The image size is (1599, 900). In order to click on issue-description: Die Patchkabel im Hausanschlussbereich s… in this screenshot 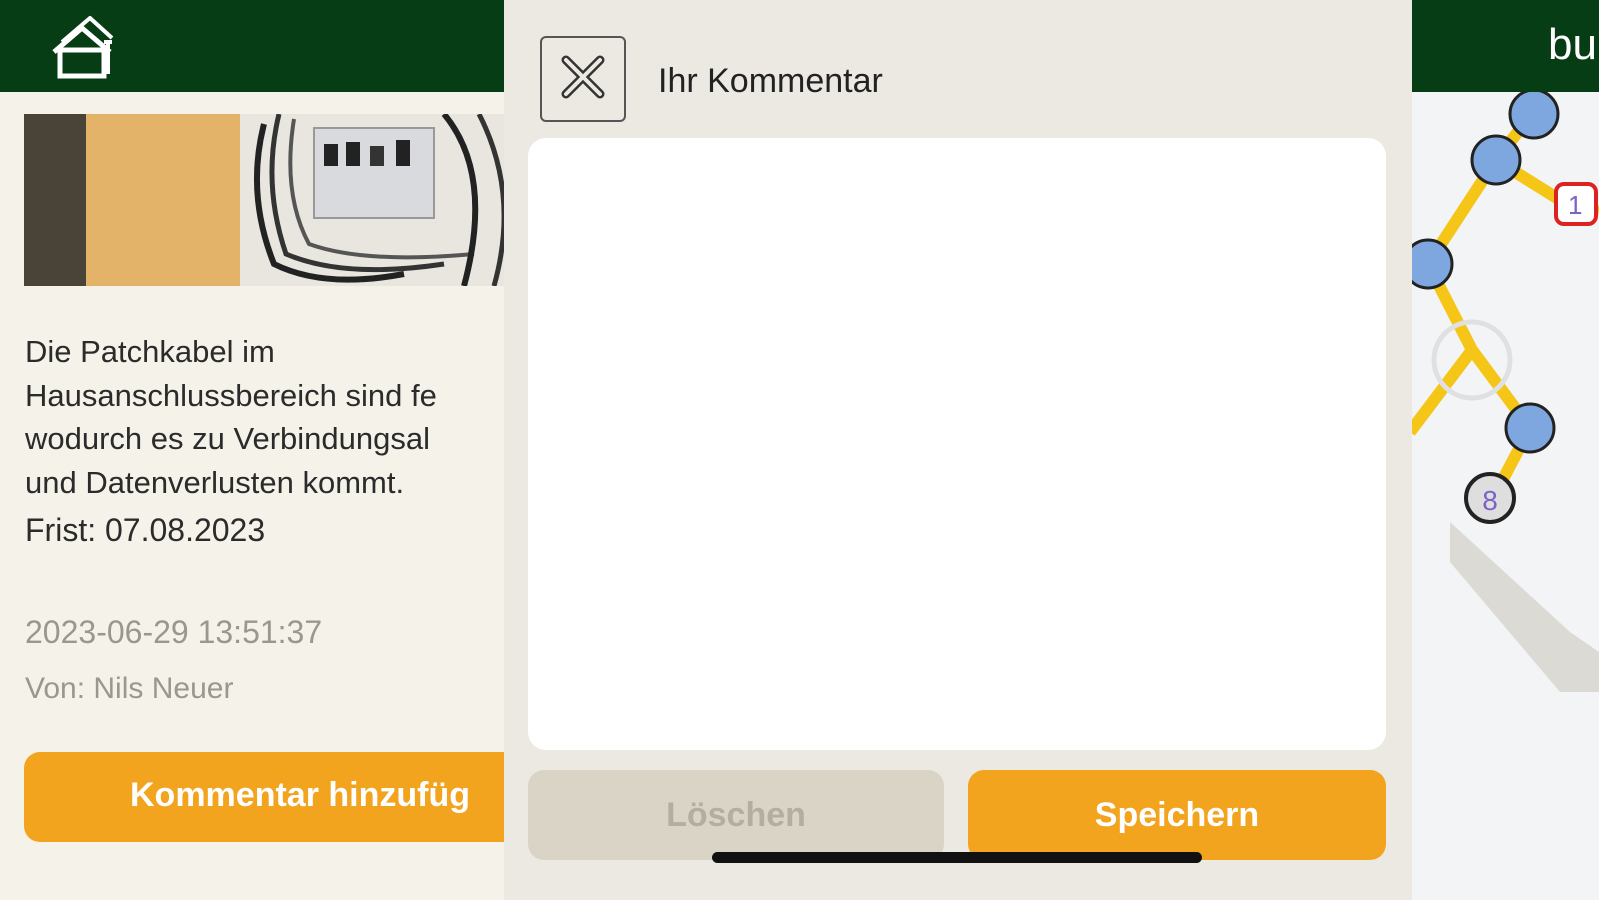, I will do `click(231, 417)`.